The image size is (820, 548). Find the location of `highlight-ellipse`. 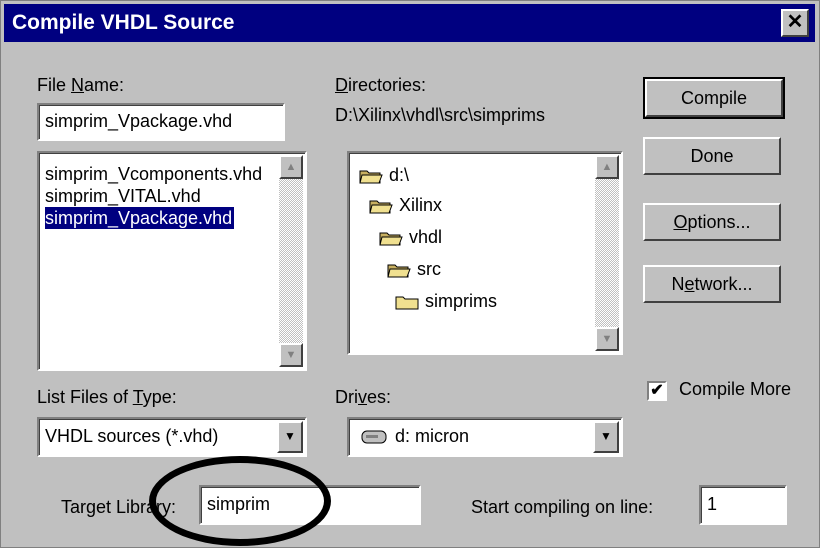

highlight-ellipse is located at coordinates (240, 501).